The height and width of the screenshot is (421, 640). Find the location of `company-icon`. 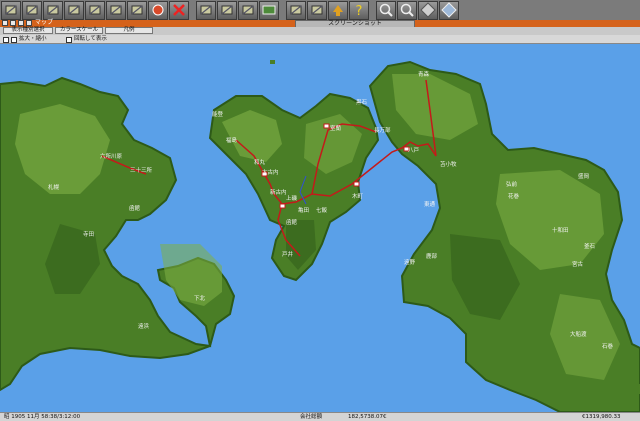

company-icon is located at coordinates (296, 10).